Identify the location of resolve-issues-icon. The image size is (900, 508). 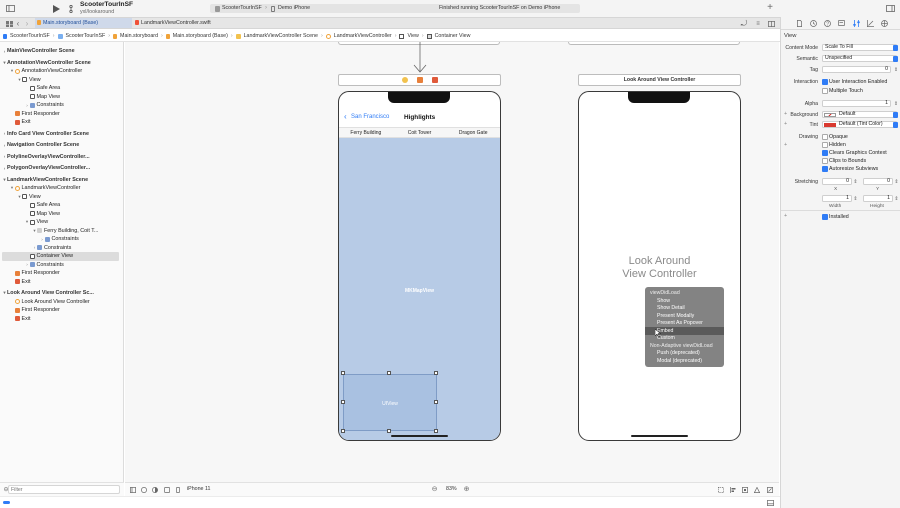
(756, 489).